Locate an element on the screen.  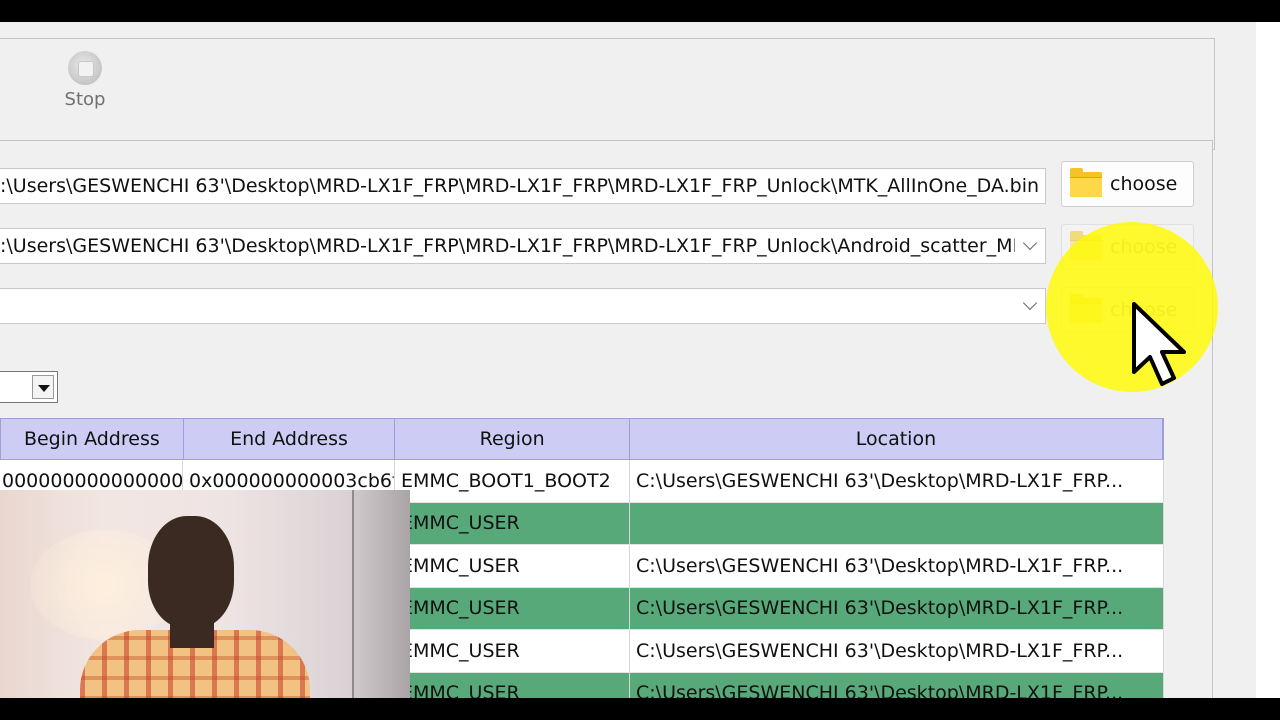
presenter-head is located at coordinates (191, 572).